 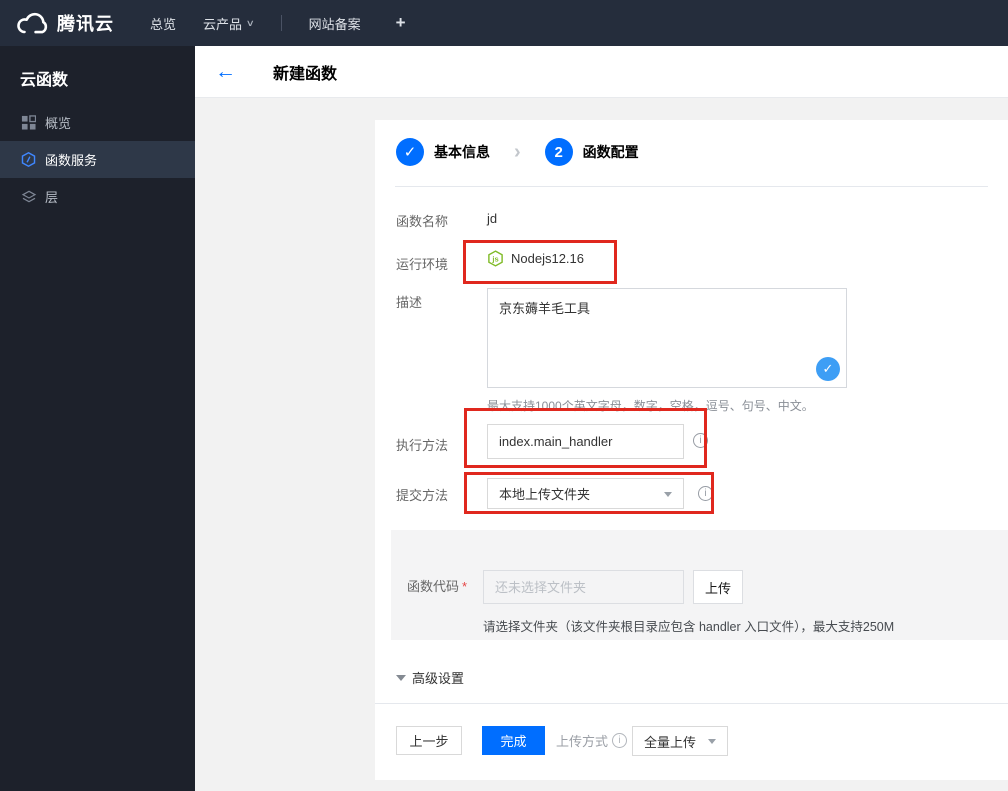 What do you see at coordinates (601, 72) in the screenshot?
I see `page-header: ← 新建函数` at bounding box center [601, 72].